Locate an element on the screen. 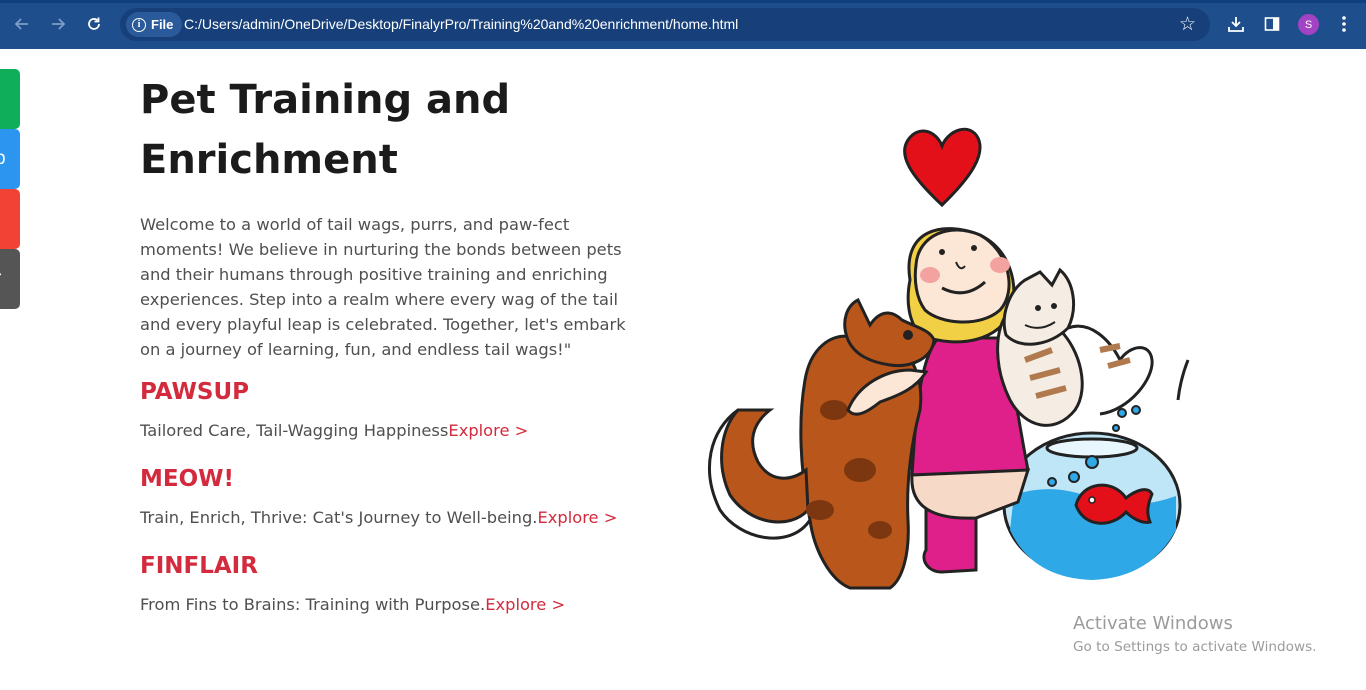  page-title: Pet Training and Enrichment is located at coordinates (325, 130).